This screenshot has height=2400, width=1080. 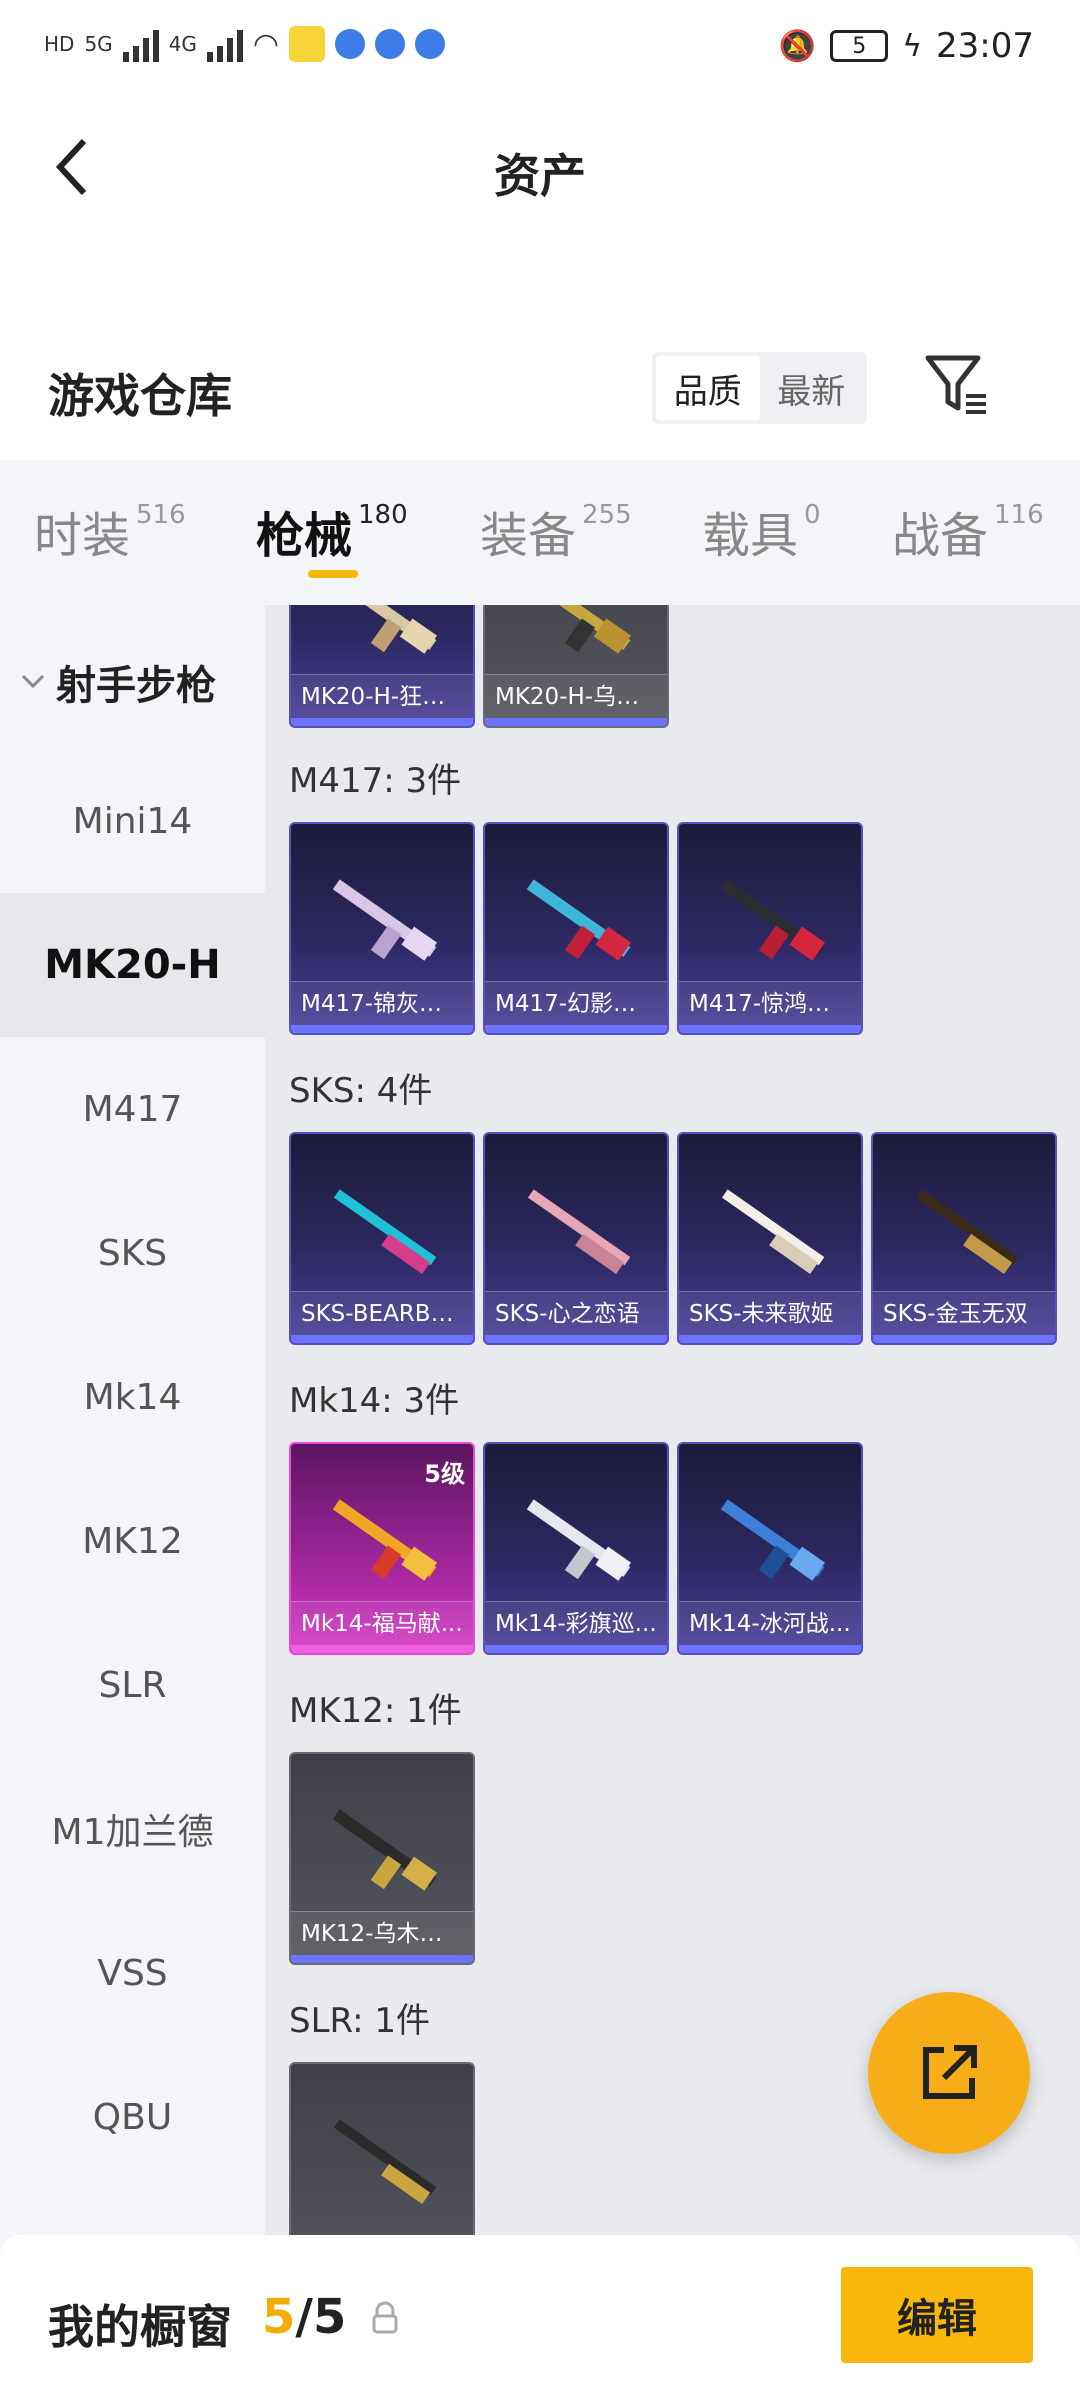 I want to click on showcase-current: 5, so click(x=279, y=2317).